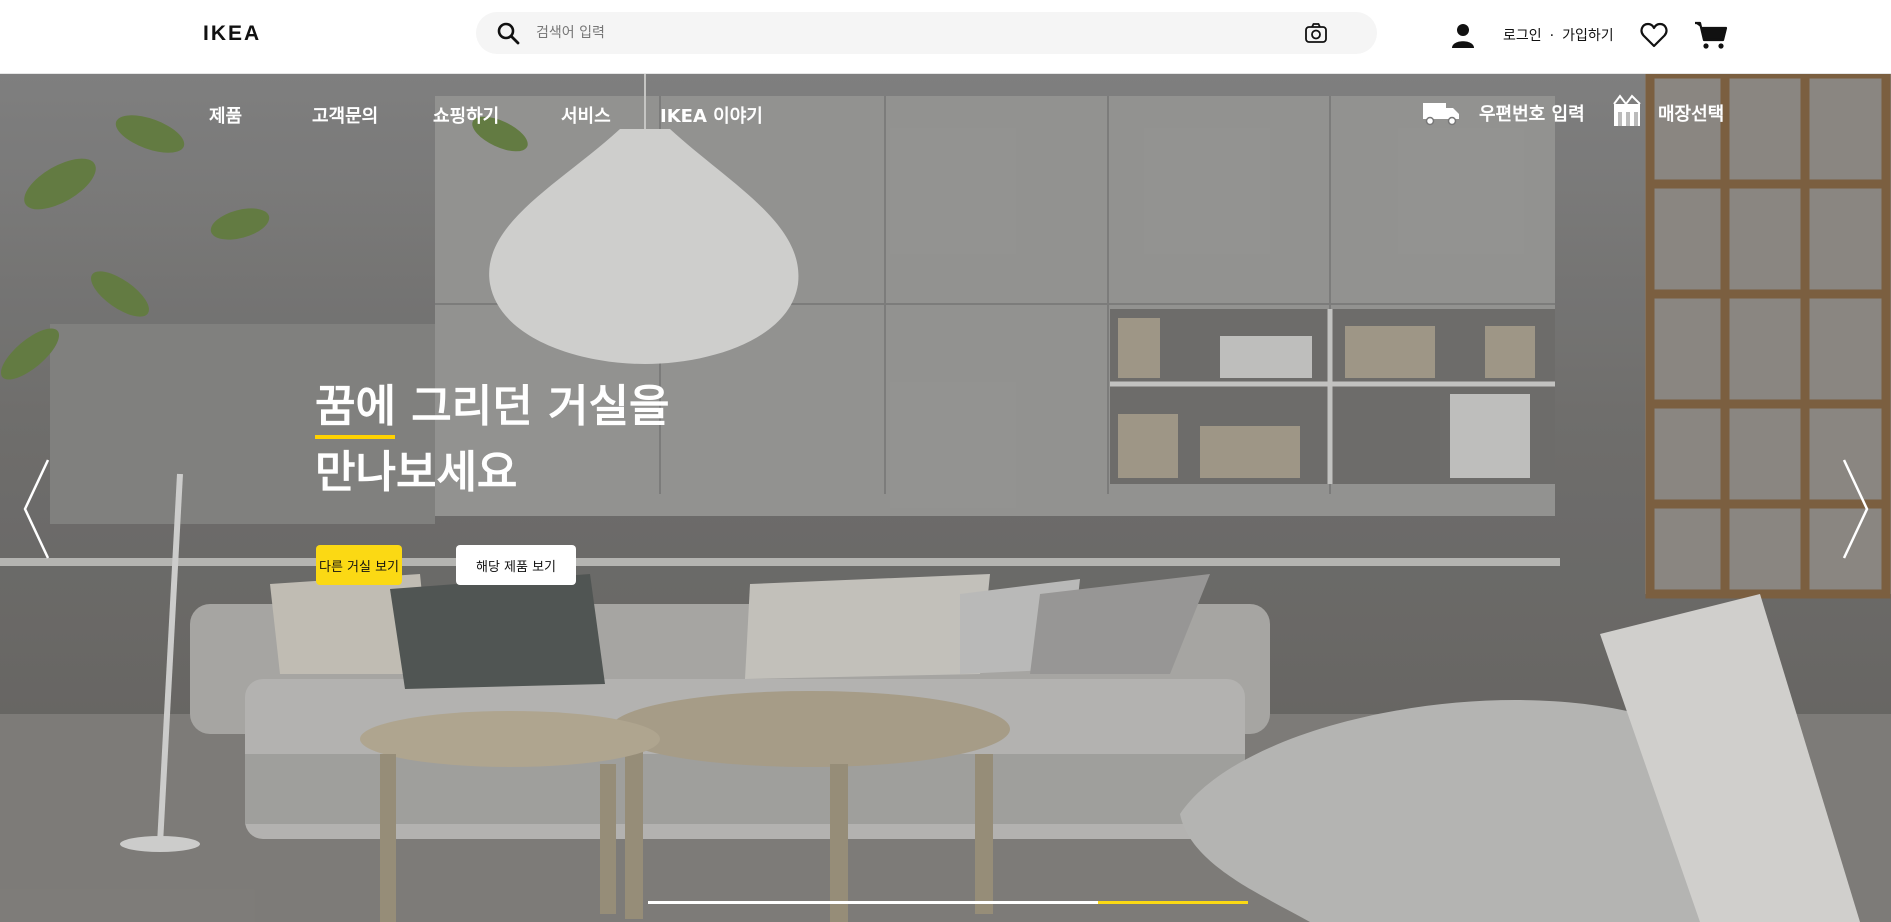 Image resolution: width=1891 pixels, height=922 pixels. I want to click on ikea-logo: IKEA, so click(232, 34).